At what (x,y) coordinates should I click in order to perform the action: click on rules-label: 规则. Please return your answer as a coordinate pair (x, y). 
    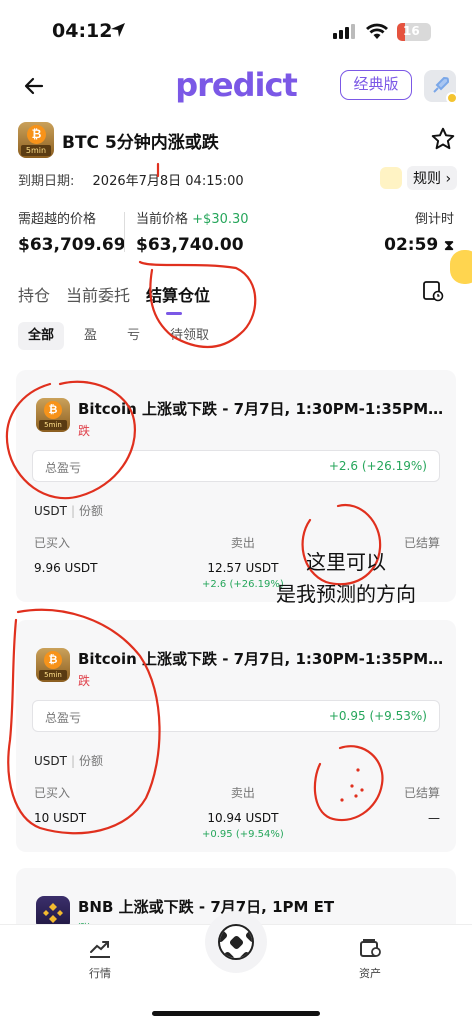
    Looking at the image, I should click on (427, 179).